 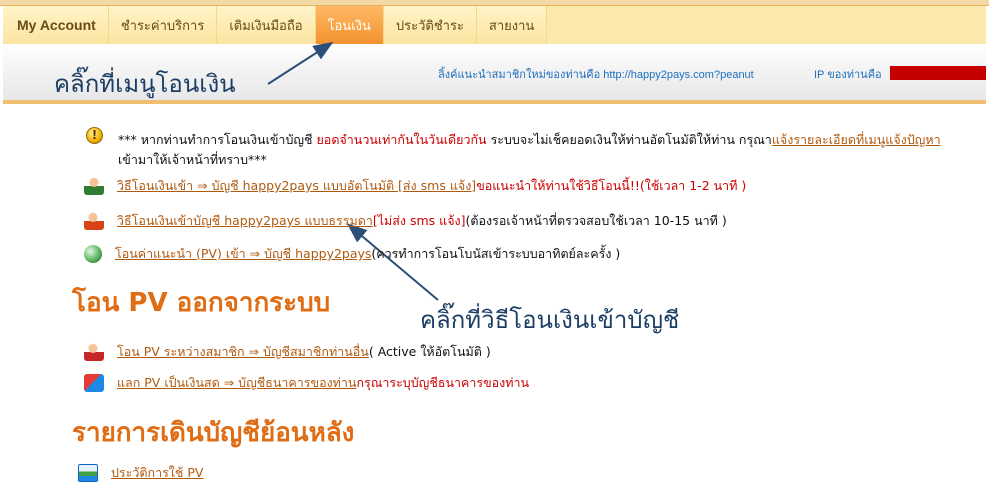 What do you see at coordinates (94, 383) in the screenshot?
I see `cash-card-icon` at bounding box center [94, 383].